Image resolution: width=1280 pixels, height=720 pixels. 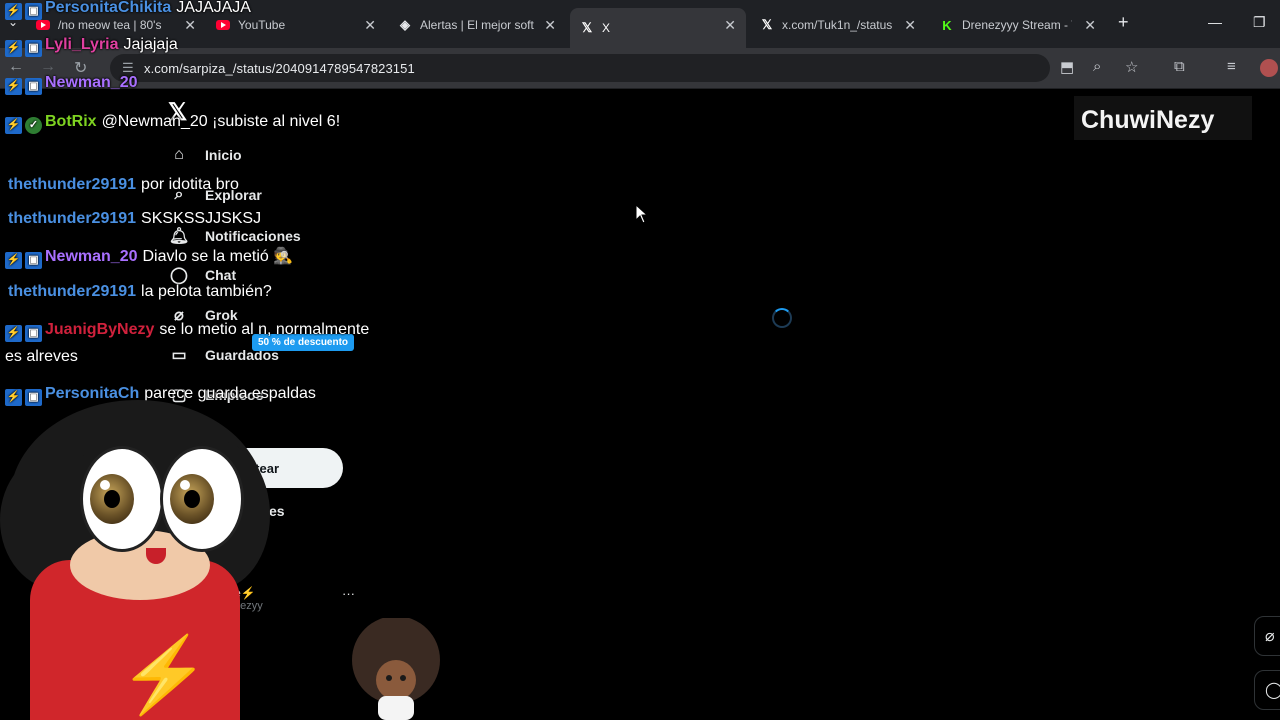 I want to click on grok-floating-button: ⌀, so click(x=1267, y=636).